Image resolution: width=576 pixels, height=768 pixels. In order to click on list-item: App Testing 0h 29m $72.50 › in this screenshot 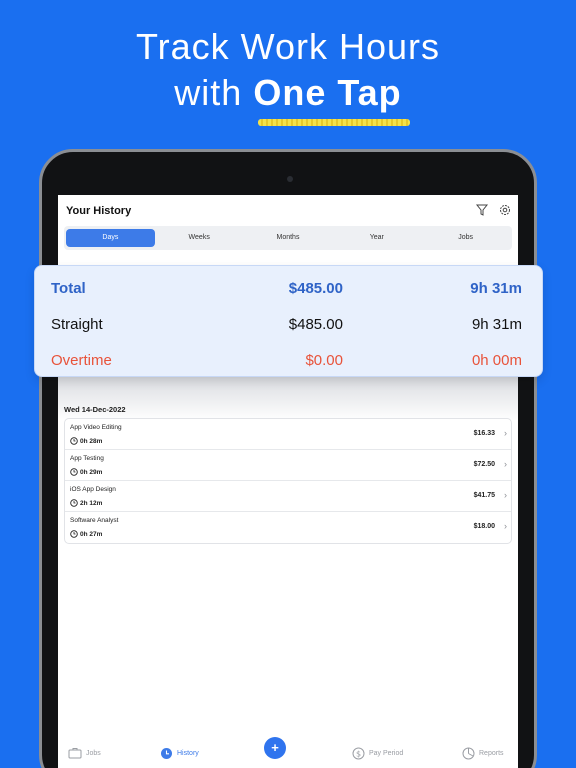, I will do `click(288, 465)`.